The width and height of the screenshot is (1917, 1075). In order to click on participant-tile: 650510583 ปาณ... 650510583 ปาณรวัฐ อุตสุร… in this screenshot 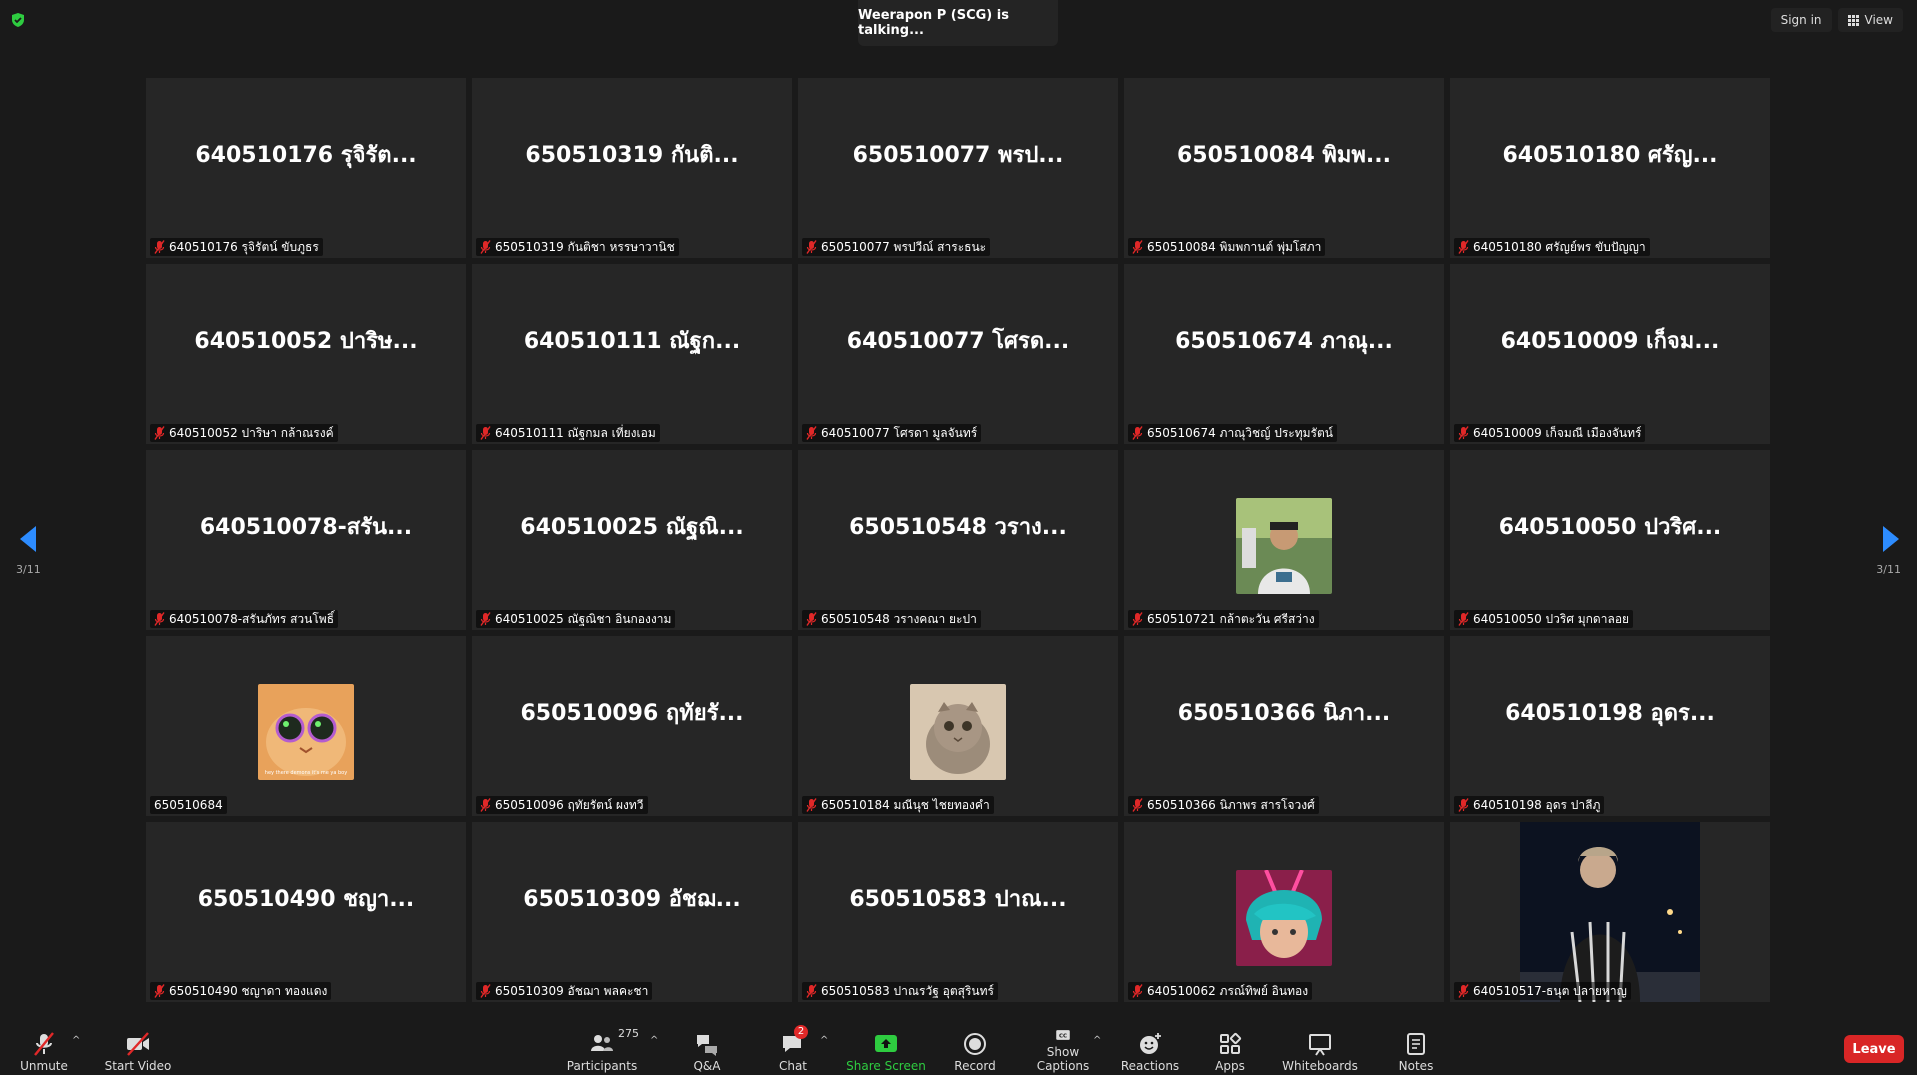, I will do `click(958, 912)`.